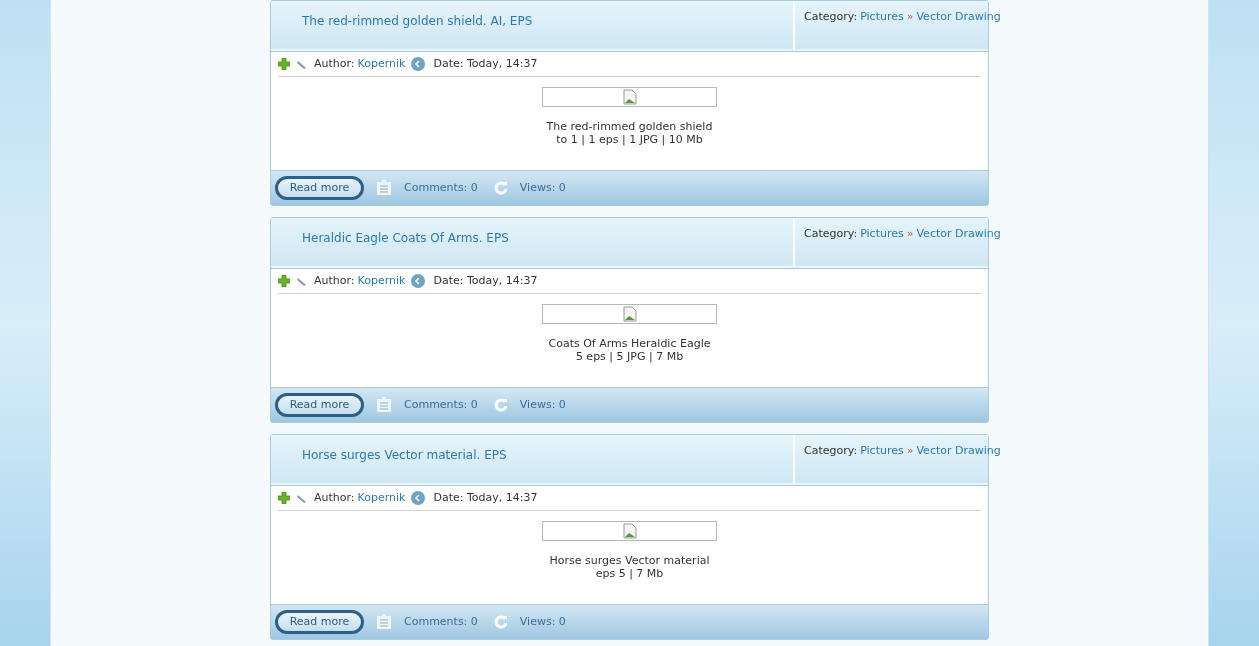 This screenshot has width=1259, height=646. What do you see at coordinates (417, 21) in the screenshot?
I see `post-title-link: The red-rimmed golden shield. AI, EPS` at bounding box center [417, 21].